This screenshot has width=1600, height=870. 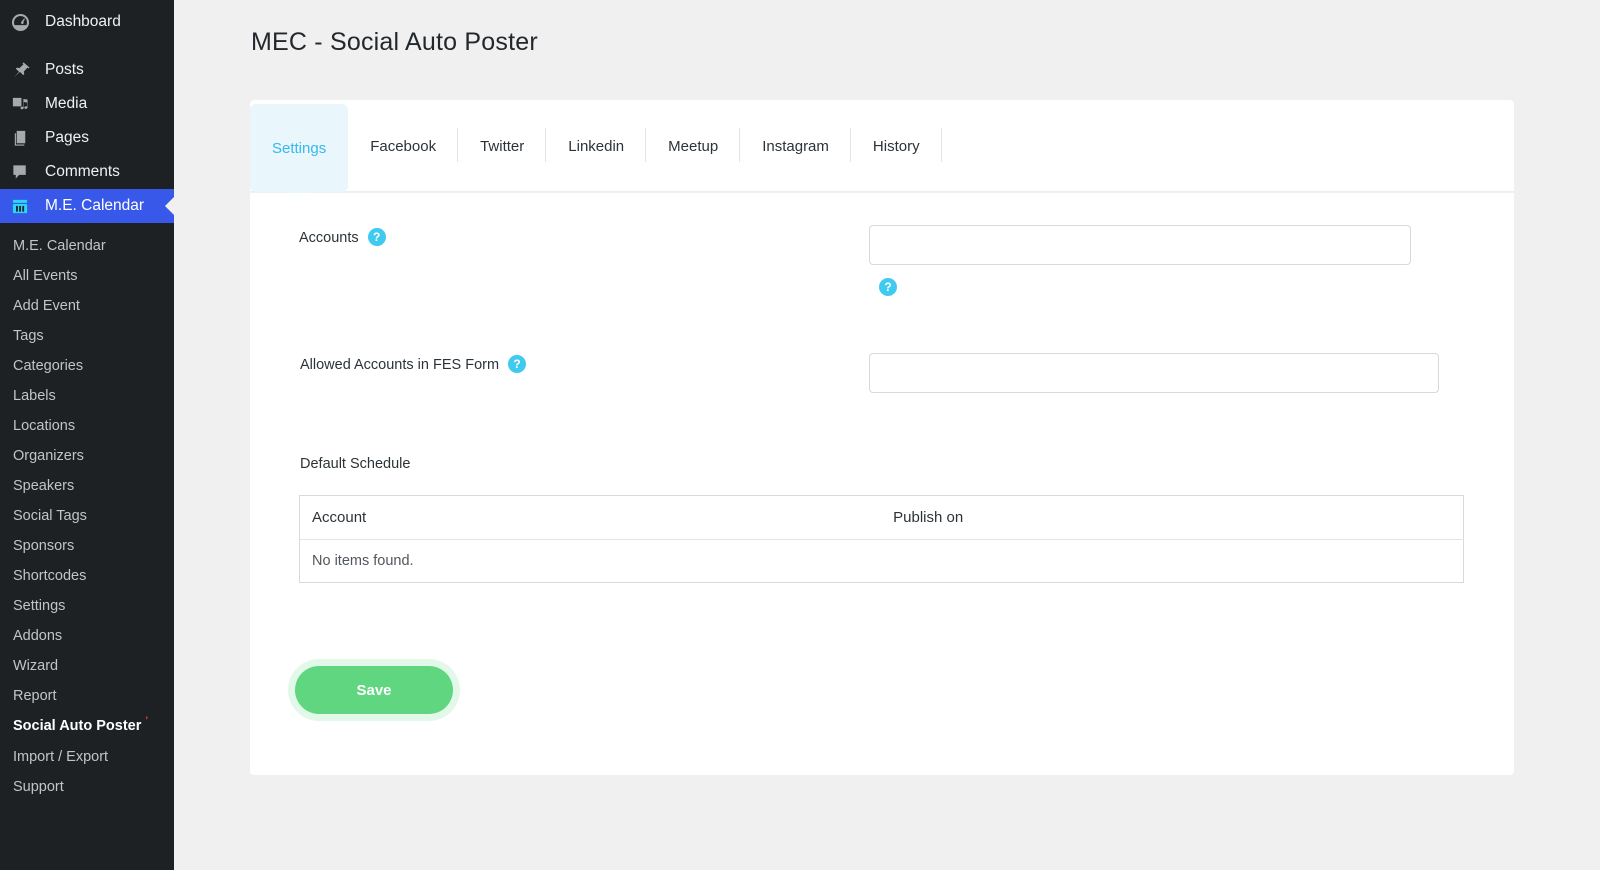 I want to click on table-body: No items found., so click(x=882, y=561).